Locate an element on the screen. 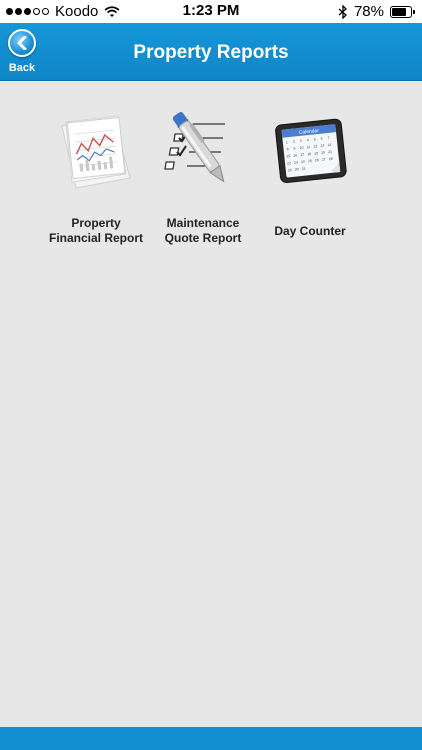 The image size is (422, 750). svg-text: 23 is located at coordinates (296, 162).